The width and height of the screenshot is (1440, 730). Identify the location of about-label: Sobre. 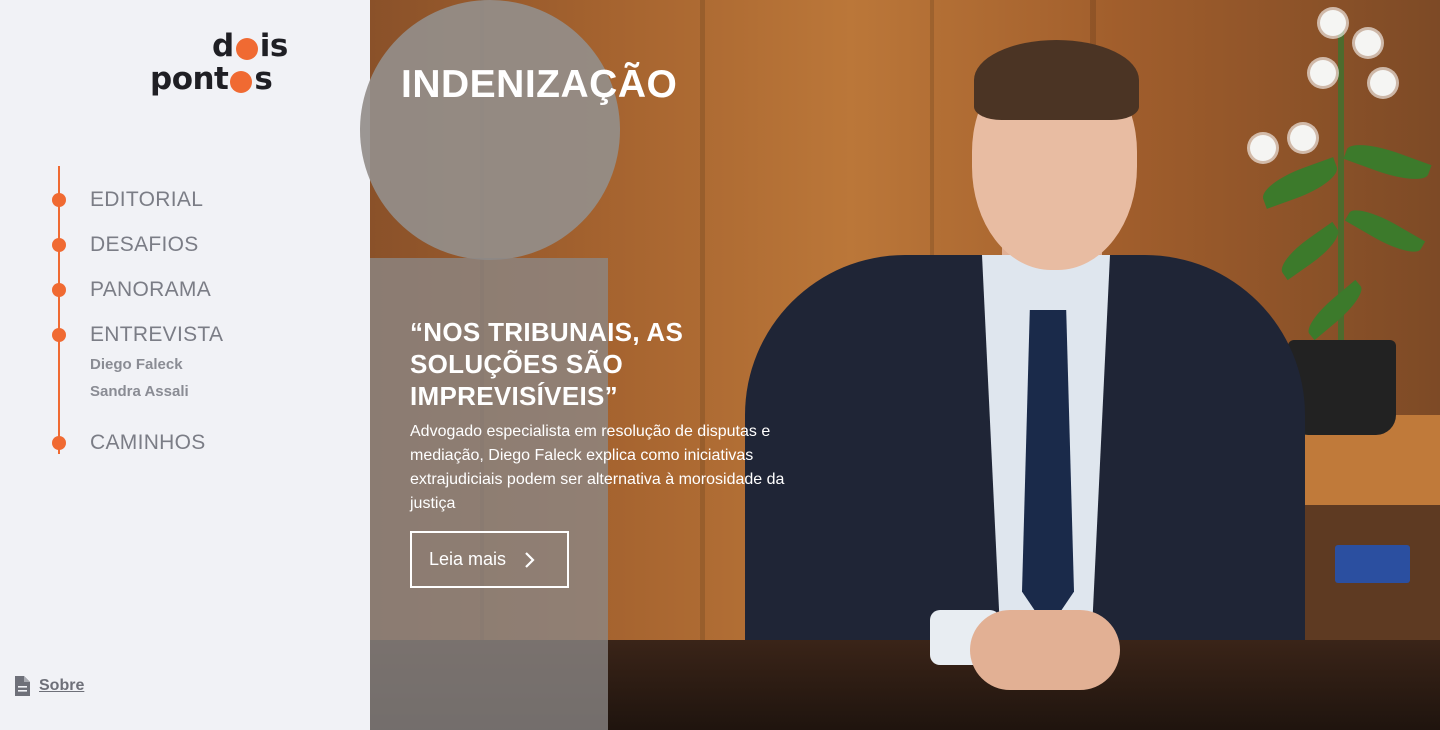
(62, 685).